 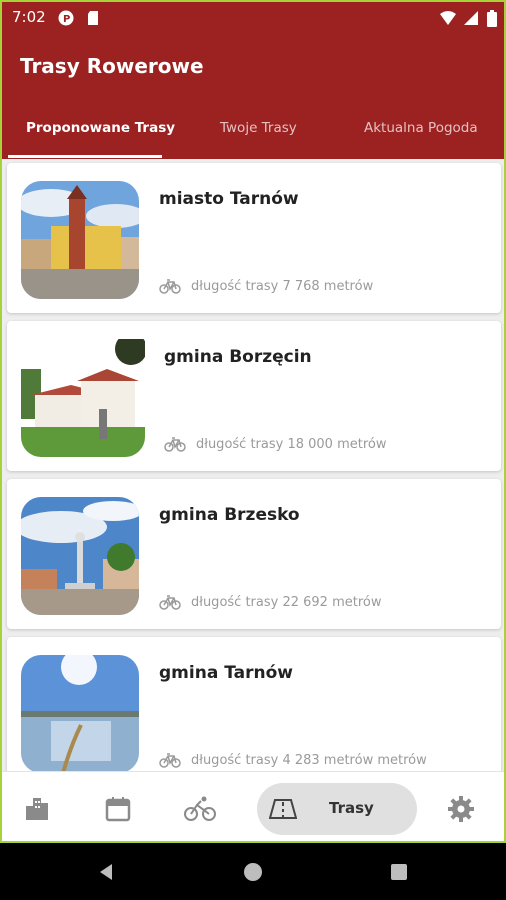 What do you see at coordinates (200, 809) in the screenshot?
I see `cyclist-icon` at bounding box center [200, 809].